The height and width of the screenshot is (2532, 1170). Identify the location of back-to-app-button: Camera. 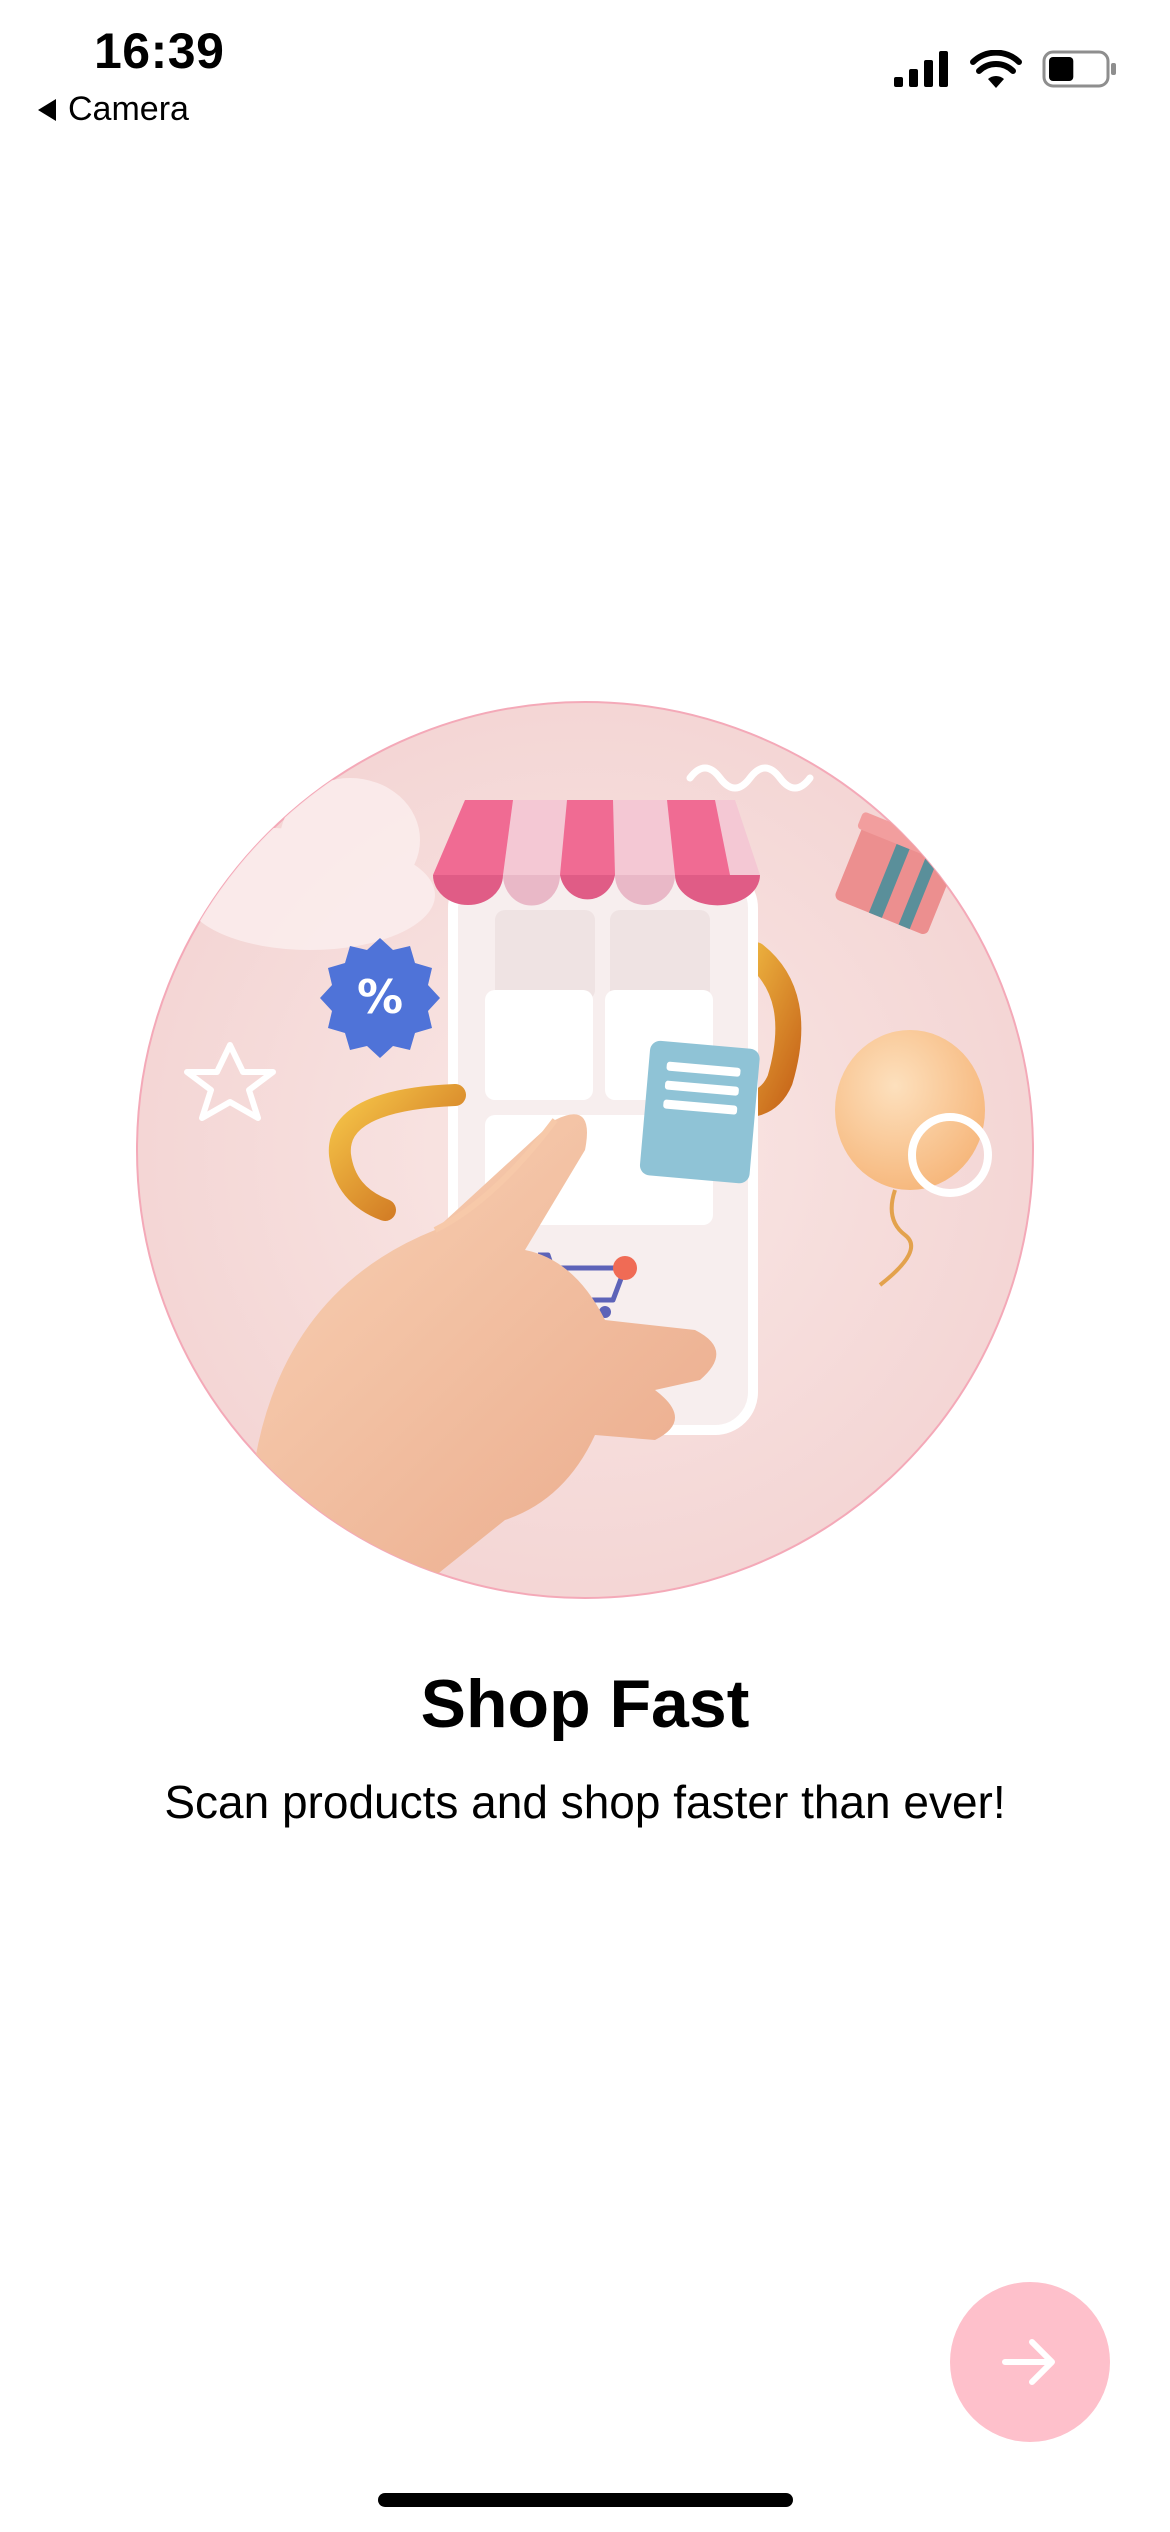
(113, 109).